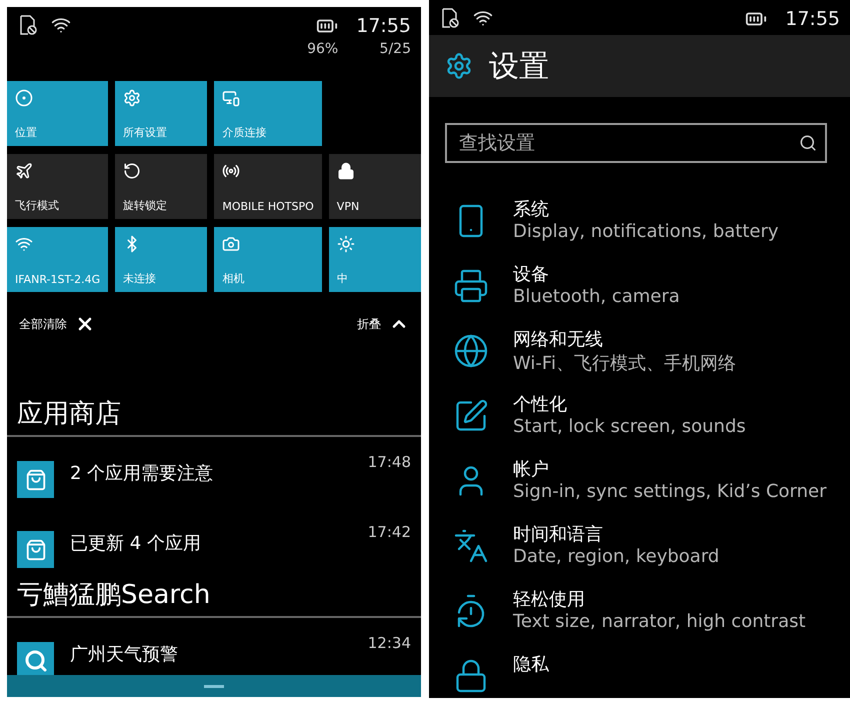 The image size is (850, 704). What do you see at coordinates (596, 296) in the screenshot?
I see `setting-subtitle: Bluetooth, camera` at bounding box center [596, 296].